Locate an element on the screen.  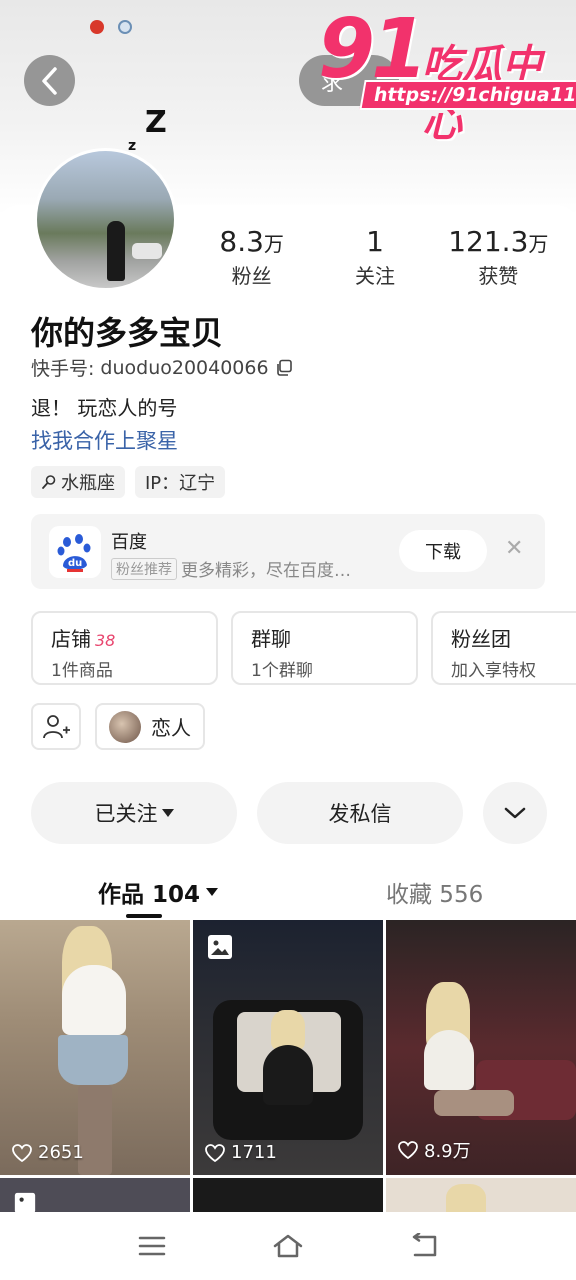
work-like-value: 8.9万 is located at coordinates (447, 1151).